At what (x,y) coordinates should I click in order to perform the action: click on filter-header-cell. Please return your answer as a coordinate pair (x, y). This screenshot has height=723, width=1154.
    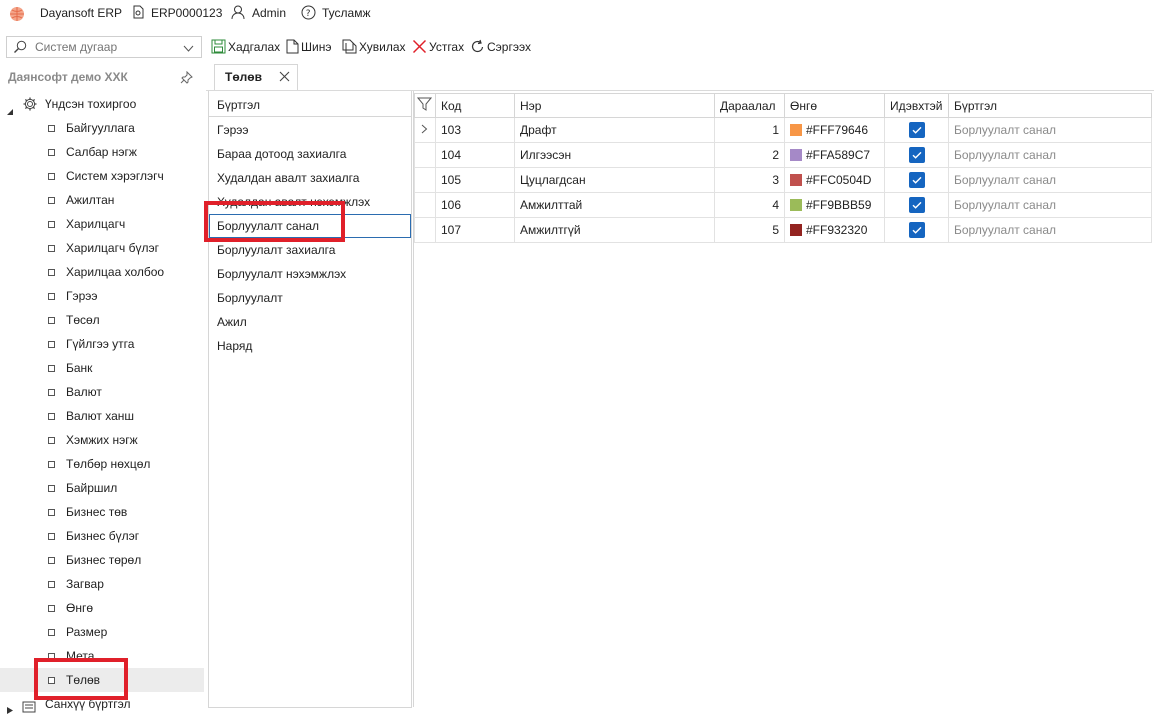
    Looking at the image, I should click on (425, 105).